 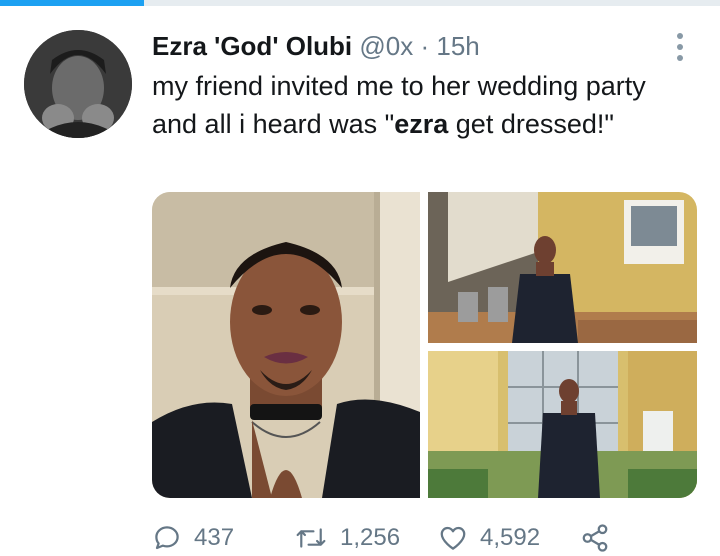 I want to click on tweet-time: 15h, so click(x=457, y=46).